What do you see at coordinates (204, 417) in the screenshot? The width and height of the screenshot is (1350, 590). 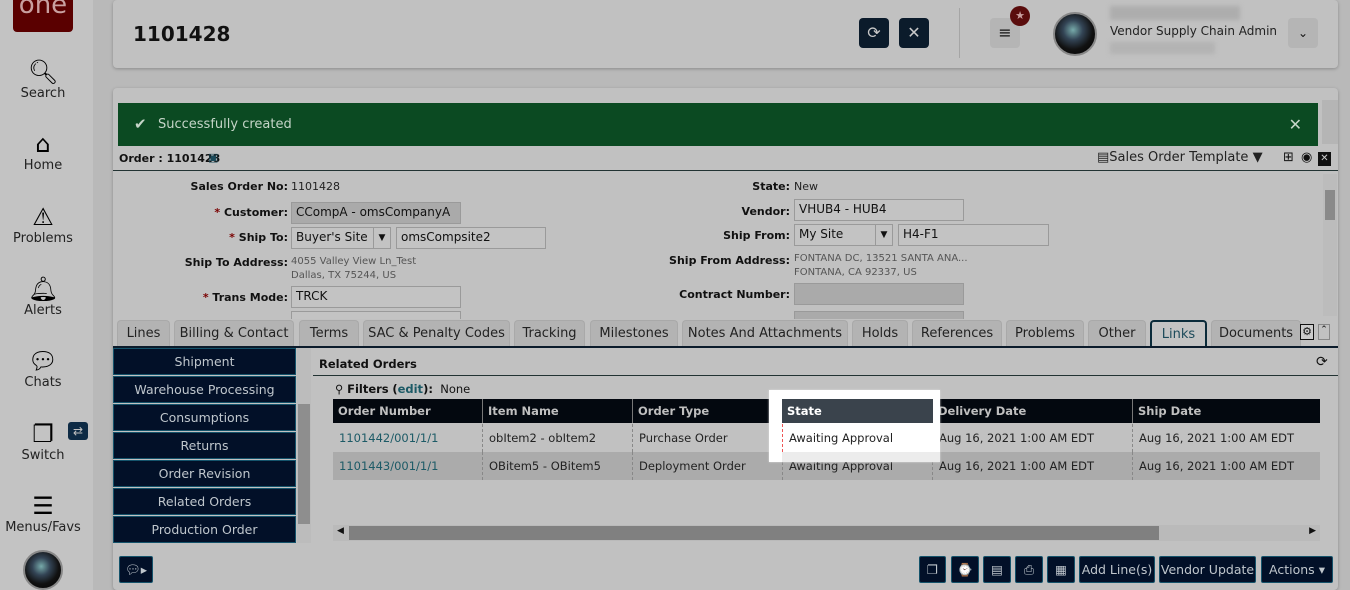 I see `side-consumptions: Consumptions` at bounding box center [204, 417].